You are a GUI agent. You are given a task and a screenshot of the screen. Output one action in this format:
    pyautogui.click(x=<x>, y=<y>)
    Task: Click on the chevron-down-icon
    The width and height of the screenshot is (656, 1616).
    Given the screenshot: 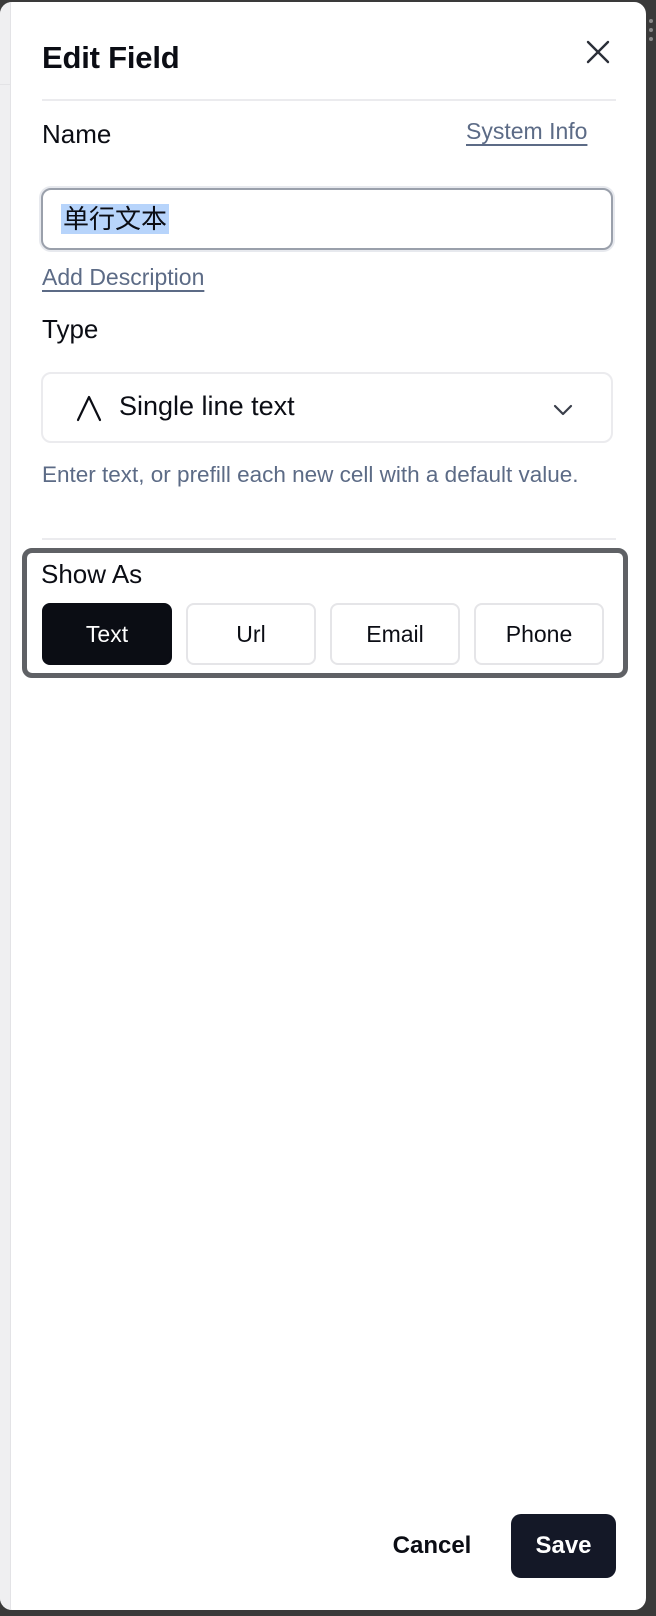 What is the action you would take?
    pyautogui.click(x=563, y=410)
    